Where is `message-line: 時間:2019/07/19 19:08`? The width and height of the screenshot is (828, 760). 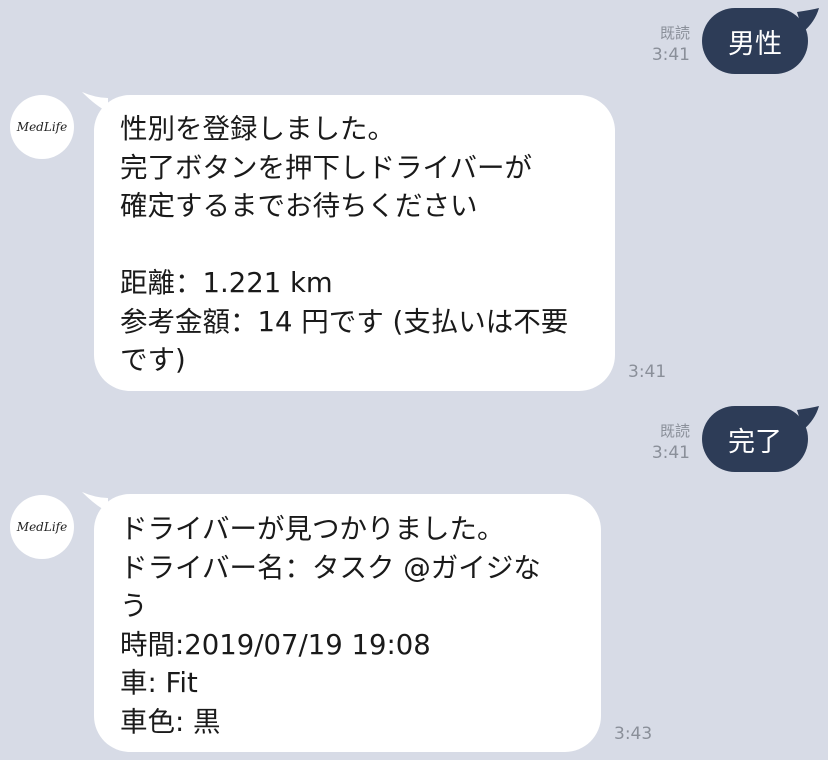
message-line: 時間:2019/07/19 19:08 is located at coordinates (275, 644).